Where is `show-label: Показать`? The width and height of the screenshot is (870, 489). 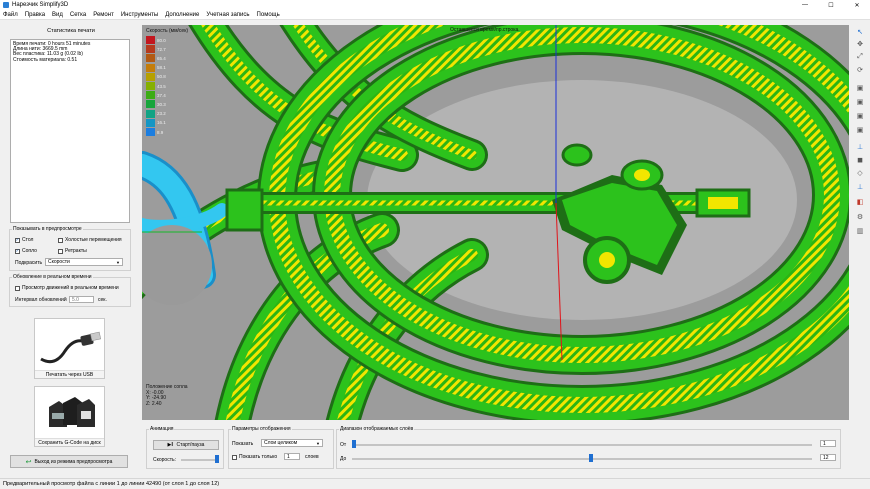
show-label: Показать is located at coordinates (243, 444).